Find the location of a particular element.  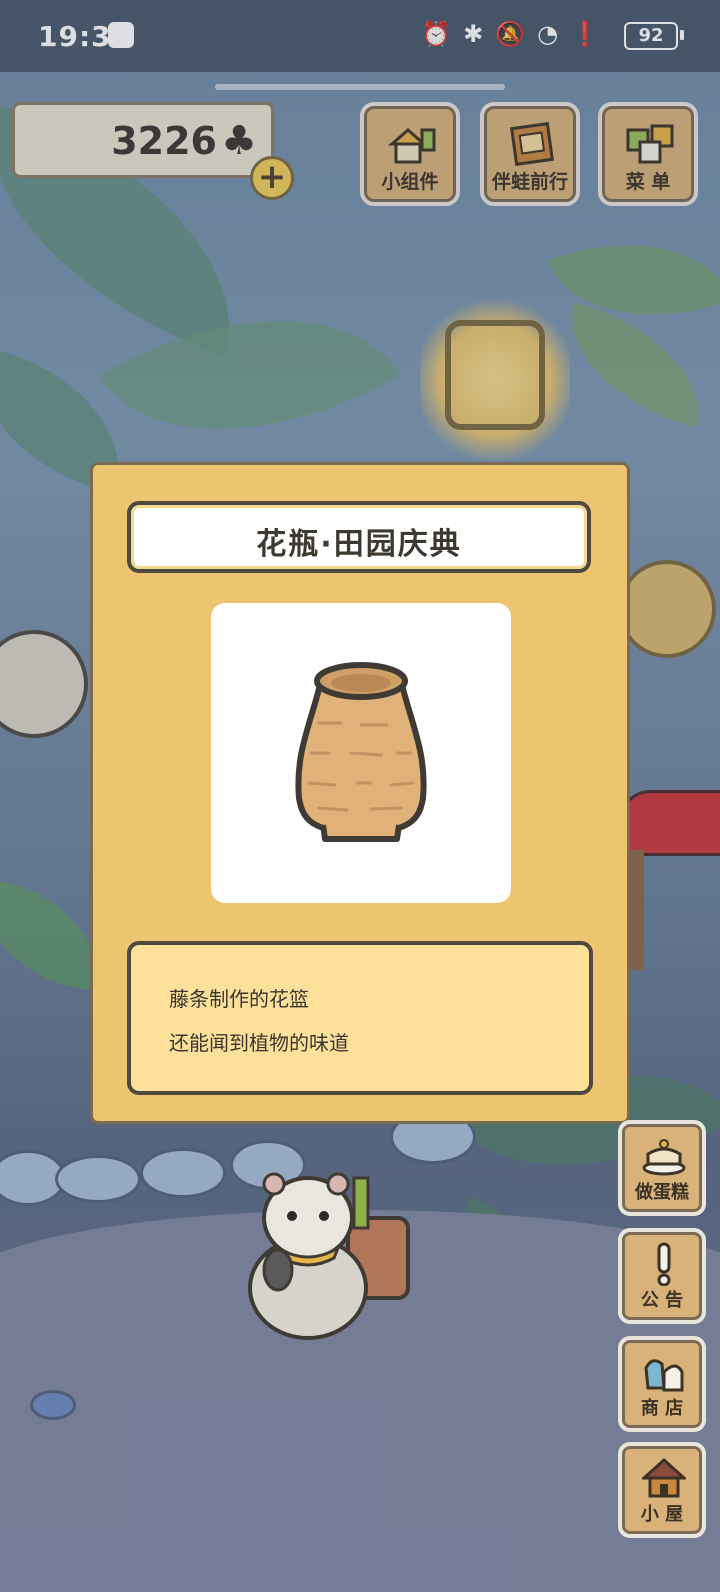

notice-label: 公 告 is located at coordinates (662, 1300).